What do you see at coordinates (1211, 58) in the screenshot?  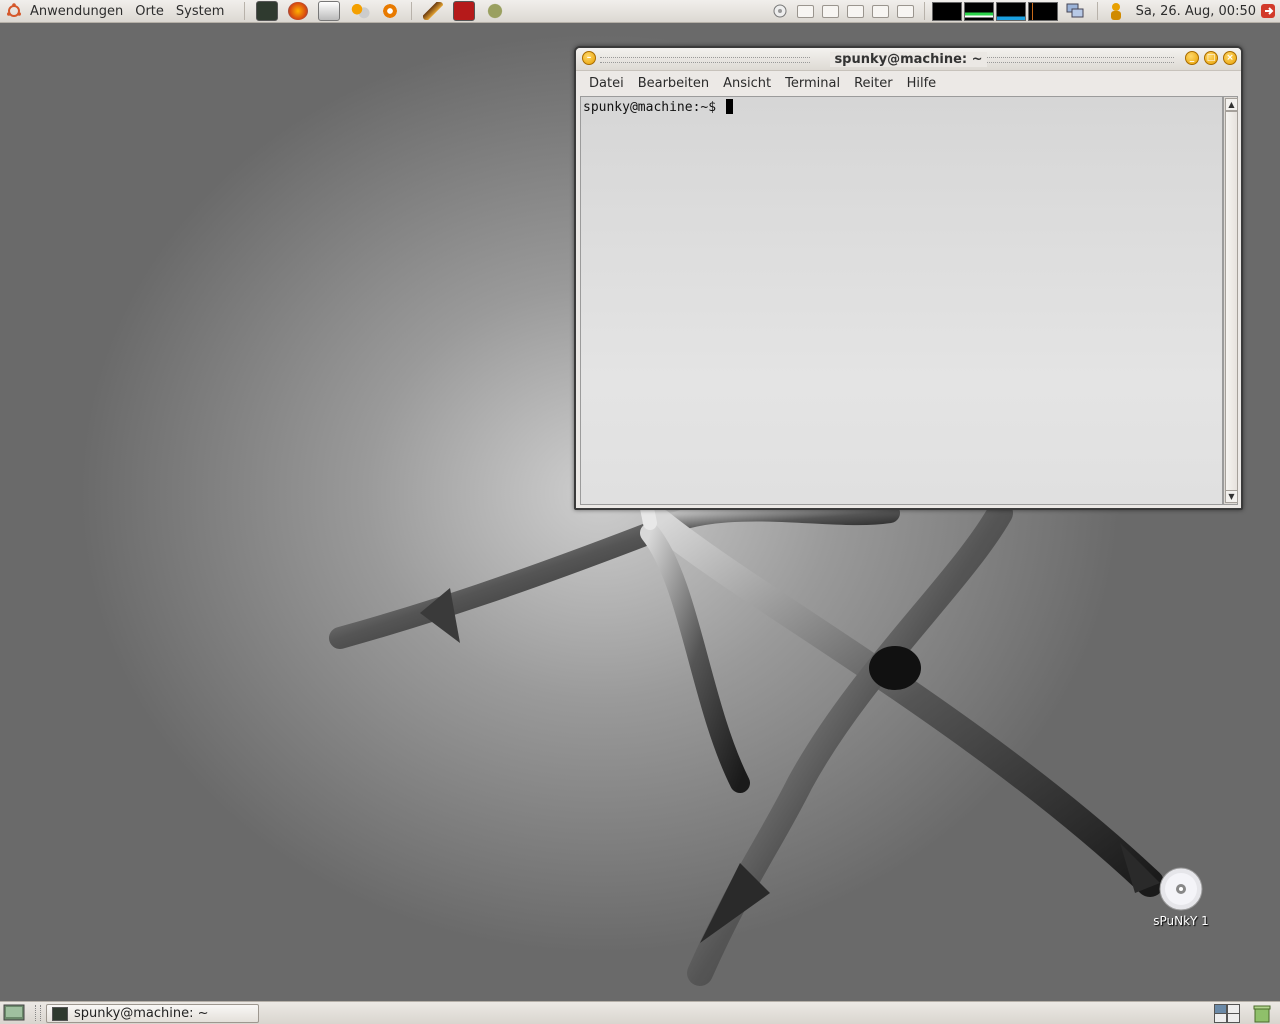 I see `maximize-button: □` at bounding box center [1211, 58].